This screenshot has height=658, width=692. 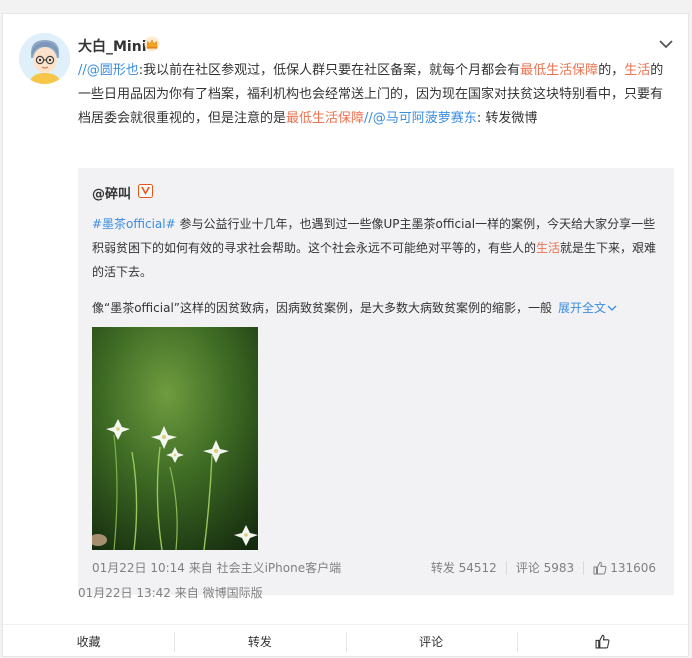 What do you see at coordinates (111, 192) in the screenshot?
I see `quoted-author: @碎叫` at bounding box center [111, 192].